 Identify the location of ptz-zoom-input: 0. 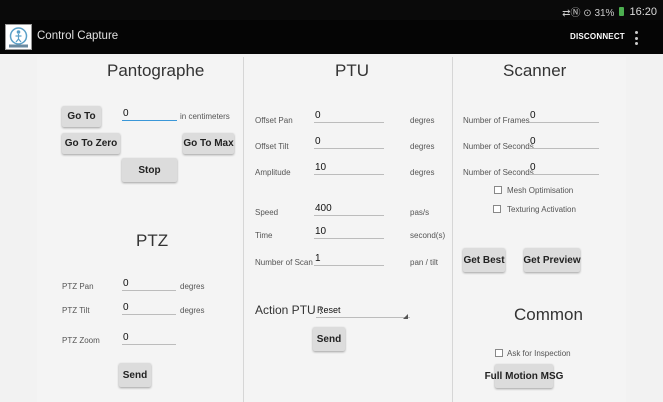
(149, 338).